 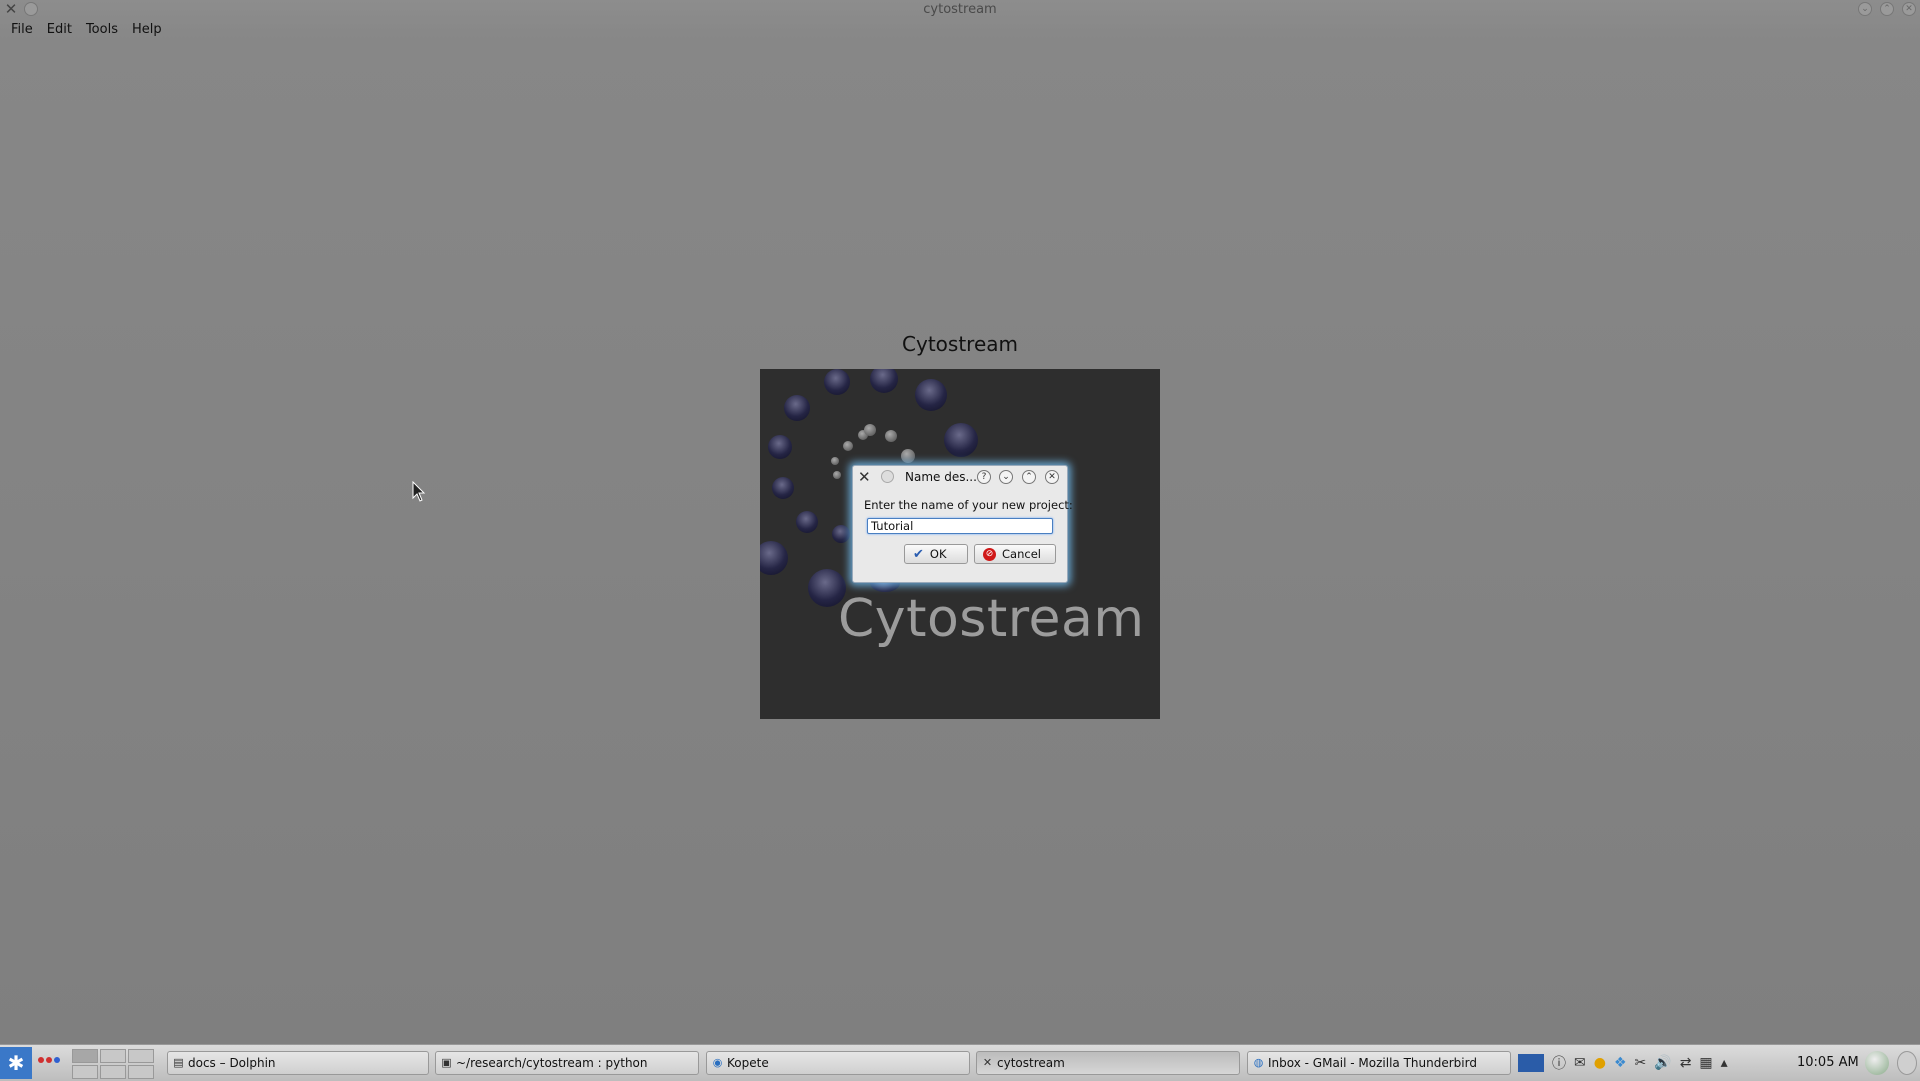 I want to click on task-label: Kopete, so click(x=748, y=1063).